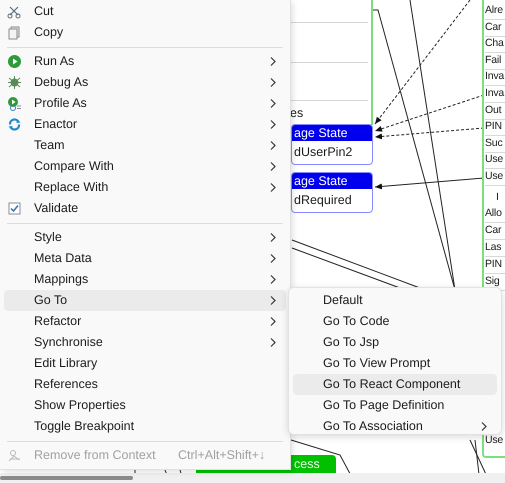  Describe the element at coordinates (395, 321) in the screenshot. I see `menu-item: Go To Code` at that location.